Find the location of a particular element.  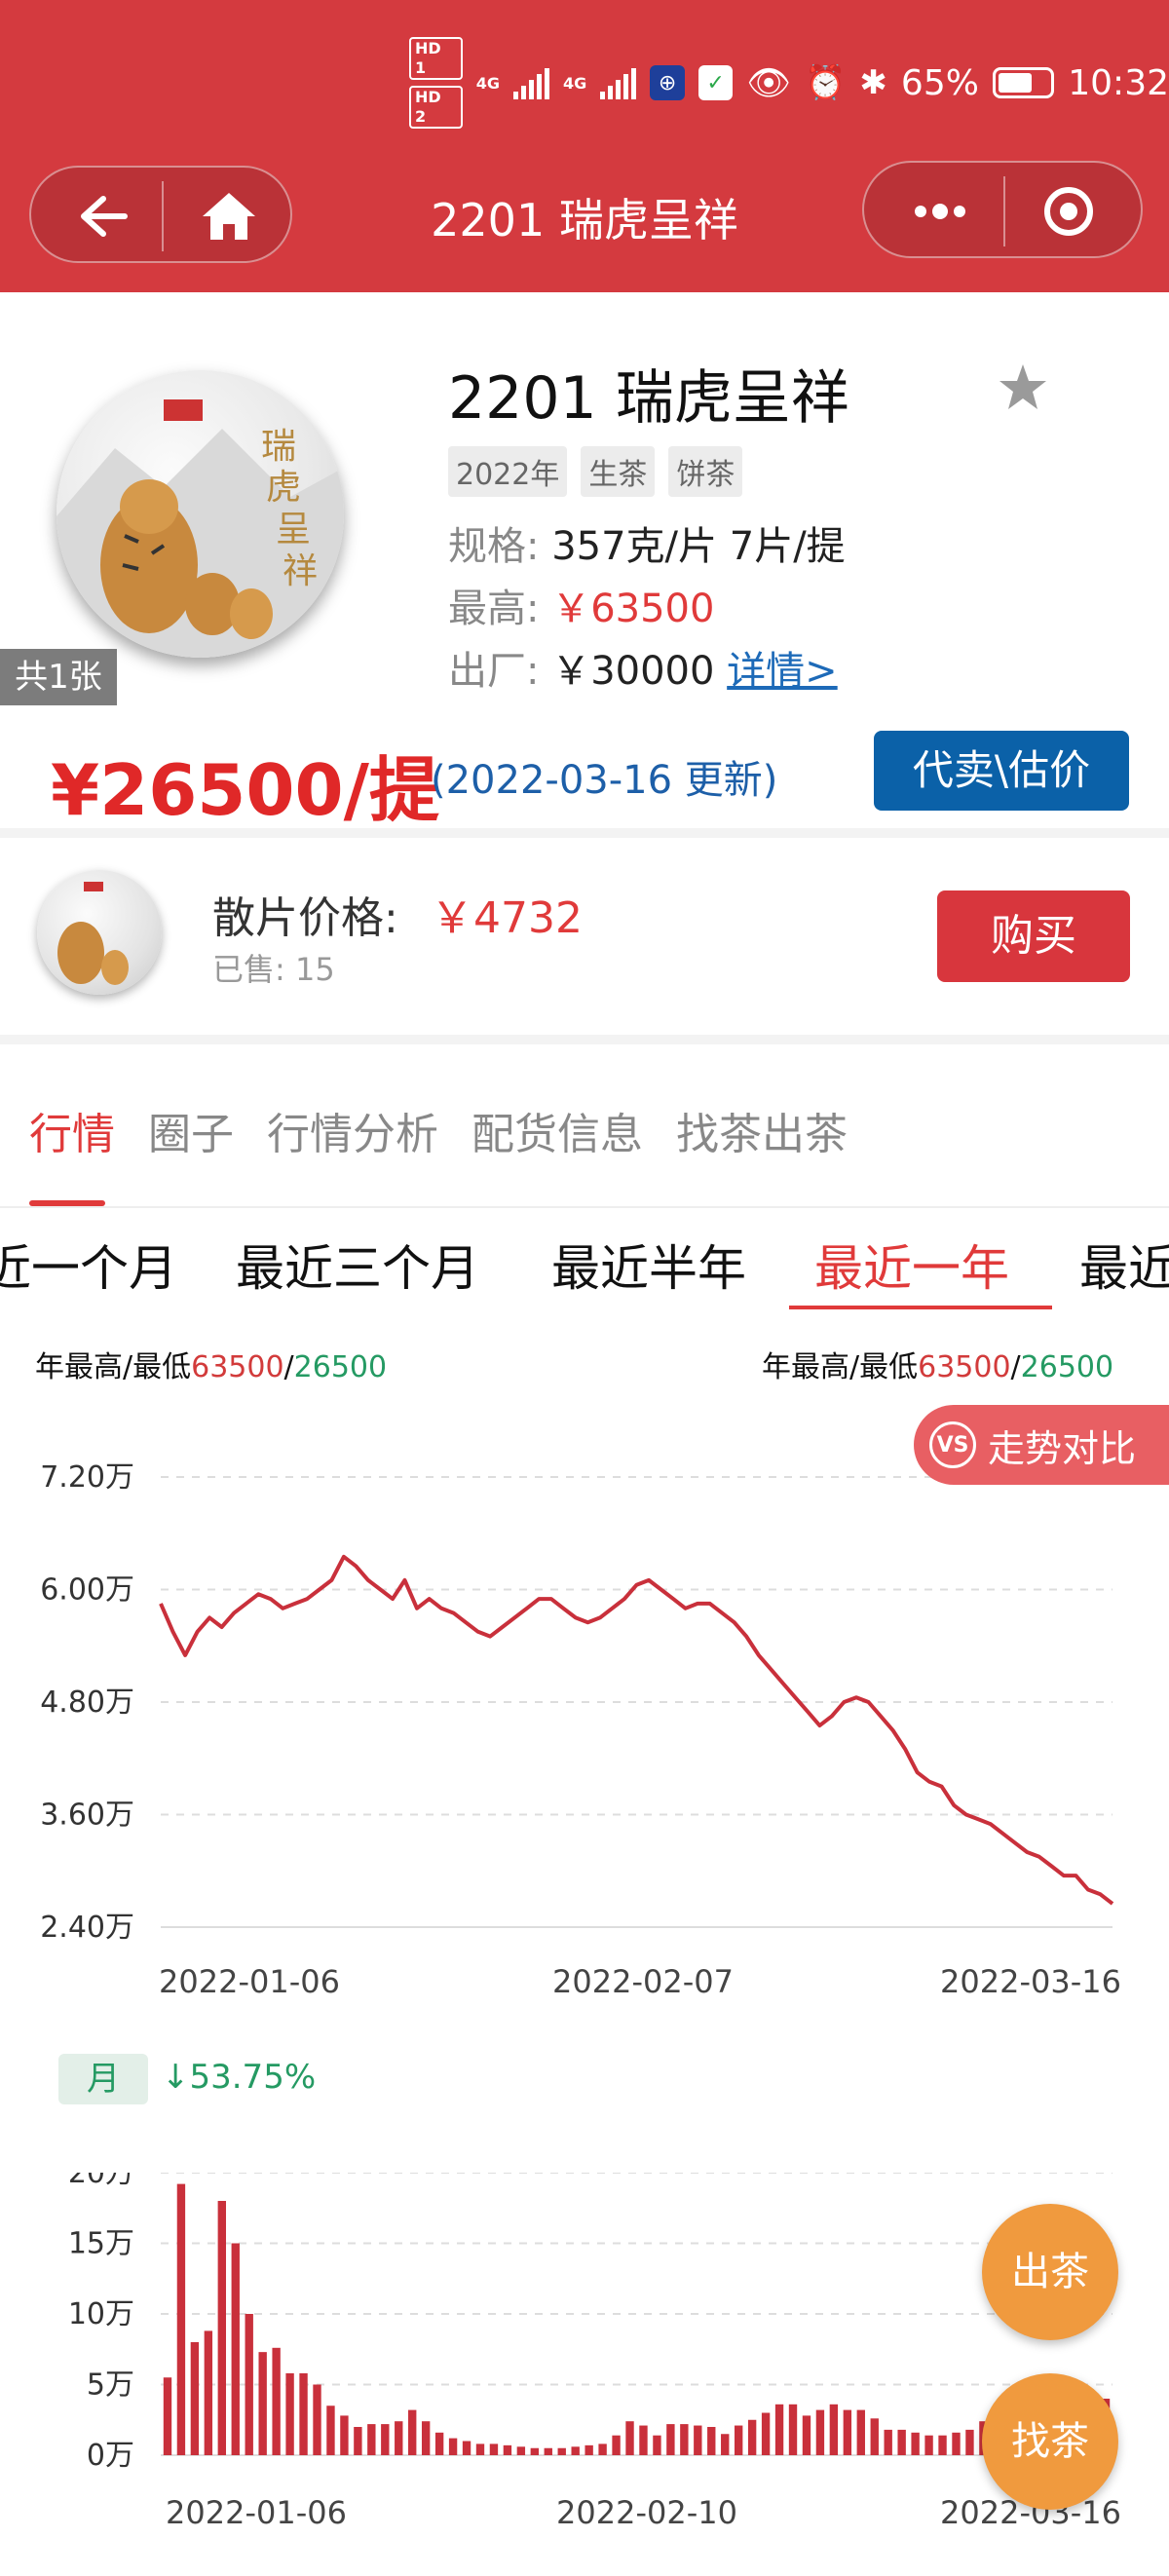

tag-type: 生茶 is located at coordinates (618, 471).